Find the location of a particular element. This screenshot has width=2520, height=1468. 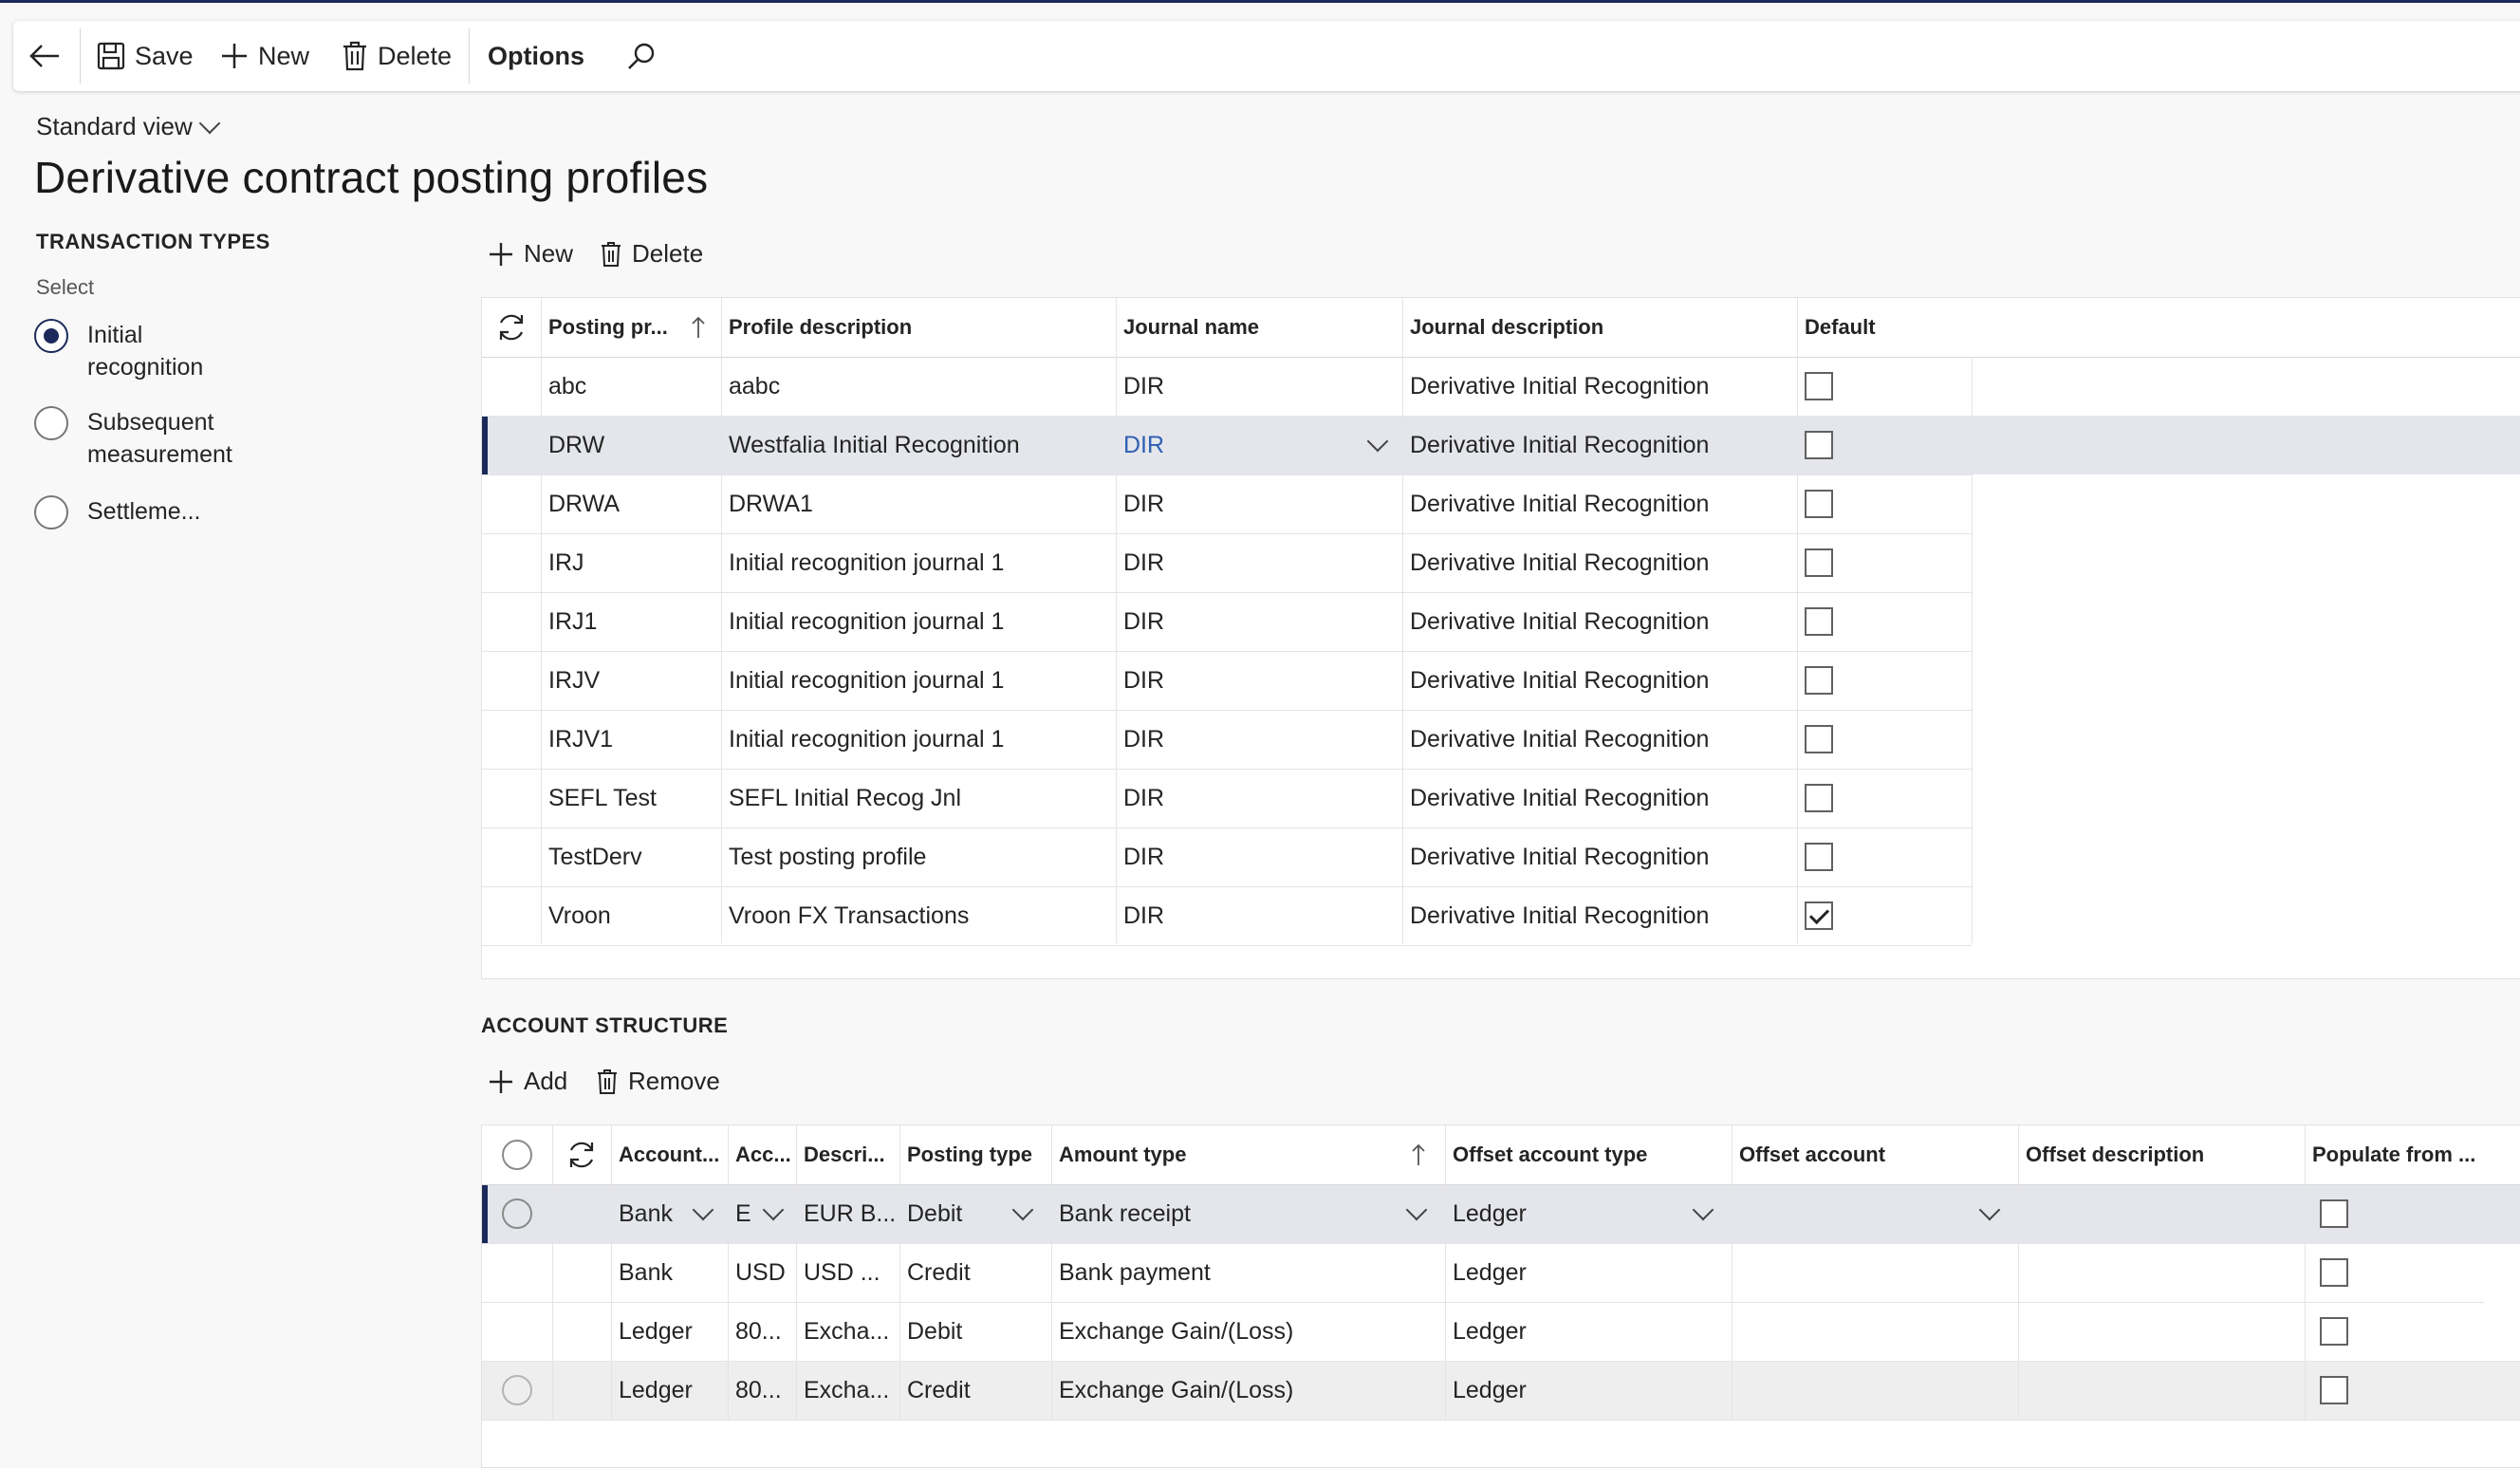

save-button: Save is located at coordinates (146, 56).